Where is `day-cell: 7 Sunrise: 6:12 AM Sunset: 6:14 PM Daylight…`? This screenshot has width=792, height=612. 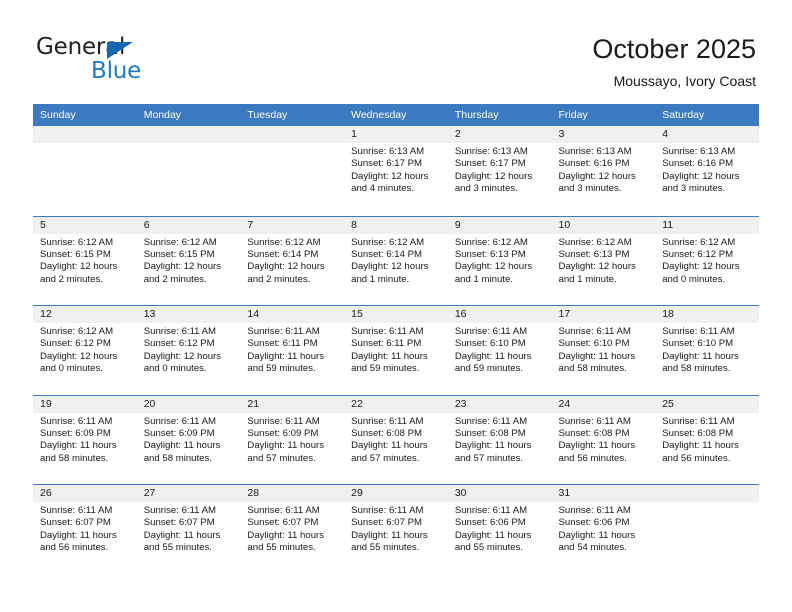
day-cell: 7 Sunrise: 6:12 AM Sunset: 6:14 PM Daylight… is located at coordinates (292, 260).